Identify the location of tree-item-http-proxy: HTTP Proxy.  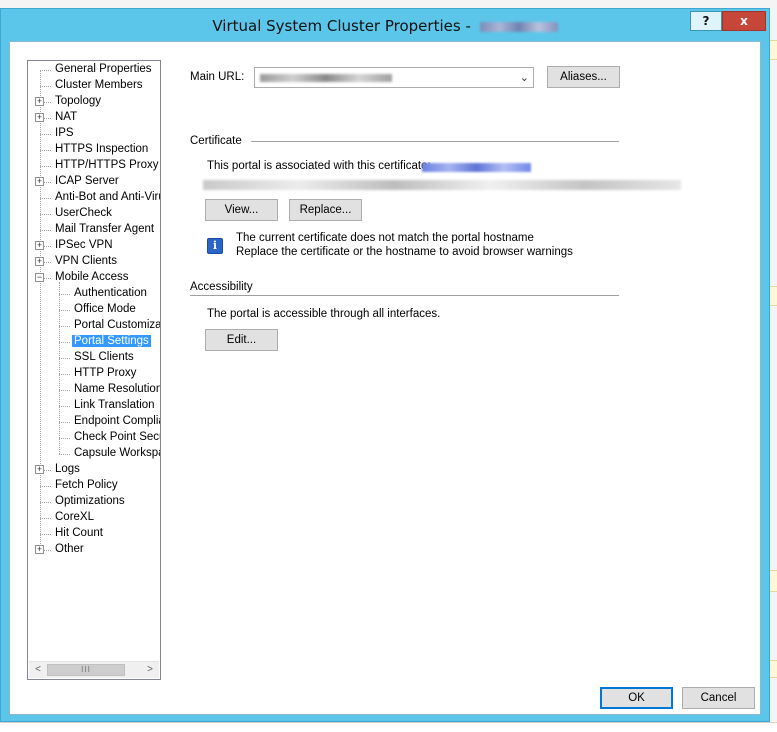
(105, 374).